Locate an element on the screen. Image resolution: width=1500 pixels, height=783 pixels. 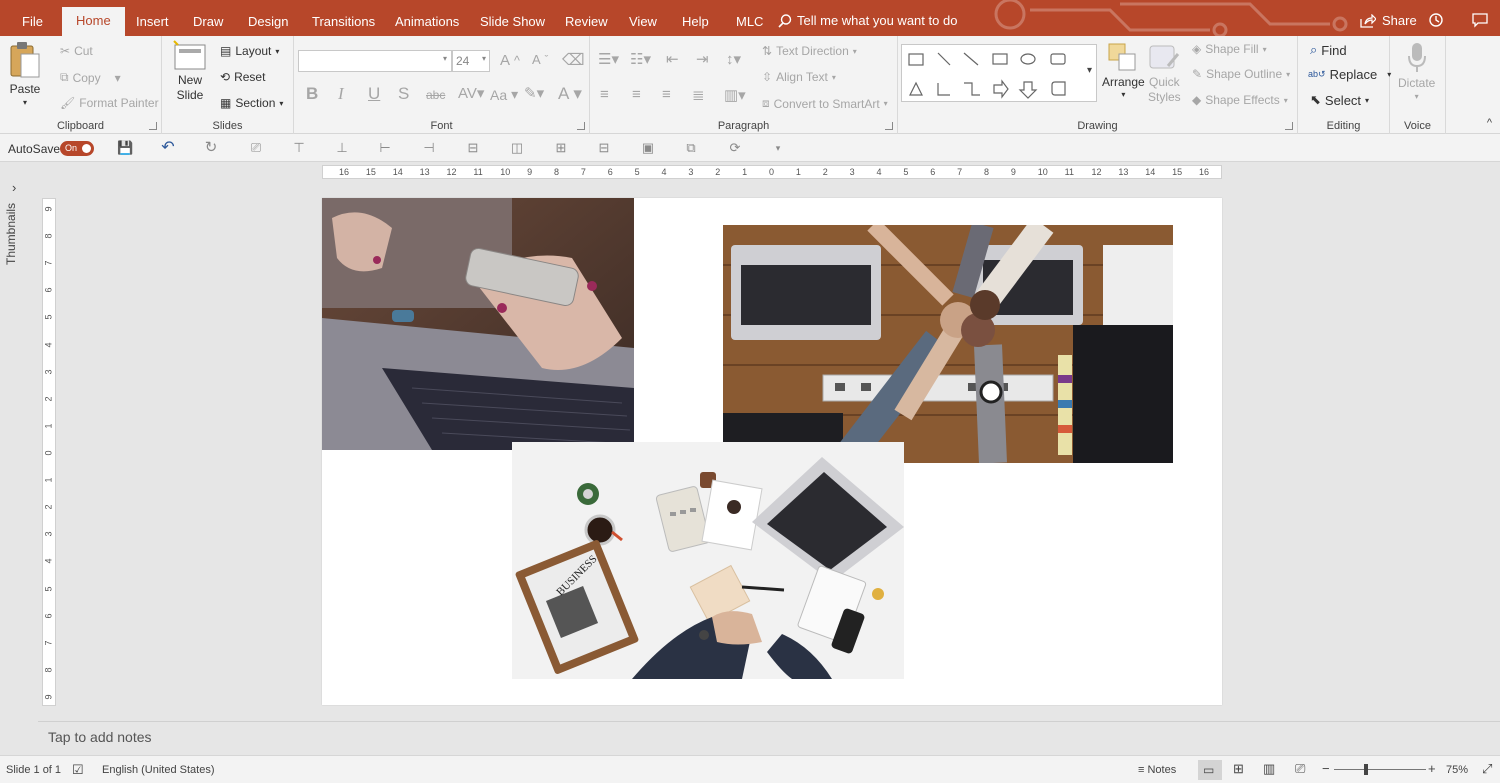
align-middle-icon: ⊟ is located at coordinates (473, 148).